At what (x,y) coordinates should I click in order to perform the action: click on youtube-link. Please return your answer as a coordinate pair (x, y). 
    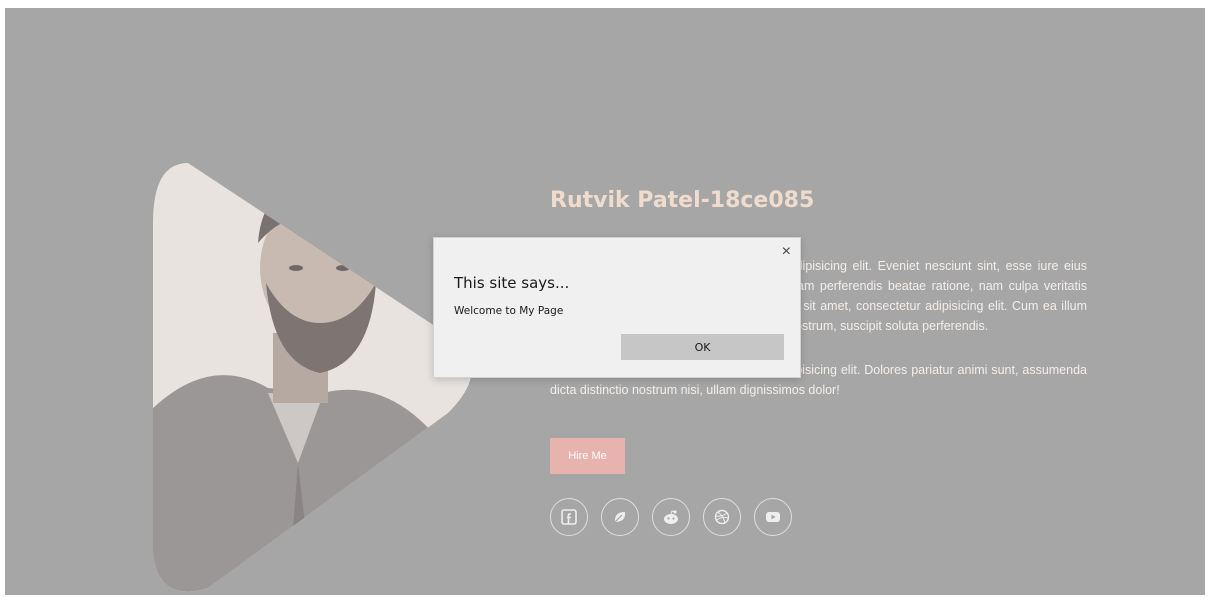
    Looking at the image, I should click on (773, 517).